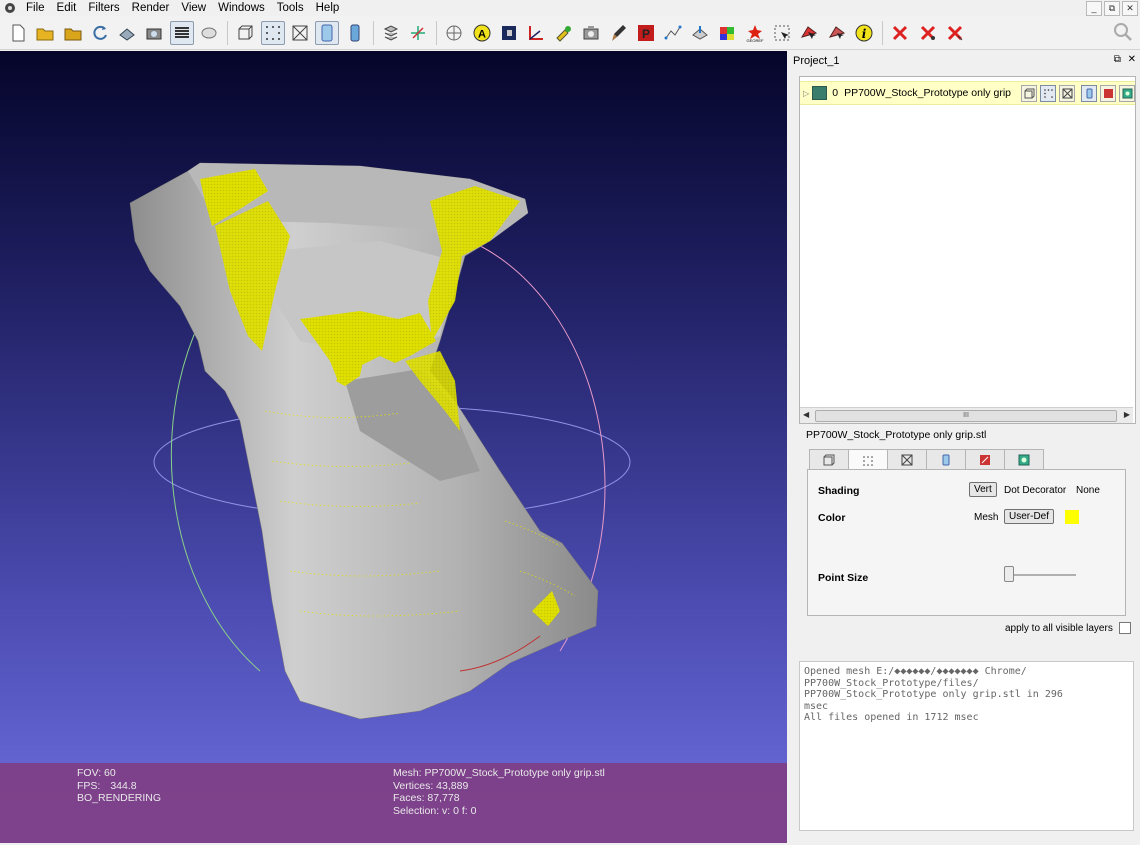  What do you see at coordinates (454, 33) in the screenshot?
I see `trackball-icon` at bounding box center [454, 33].